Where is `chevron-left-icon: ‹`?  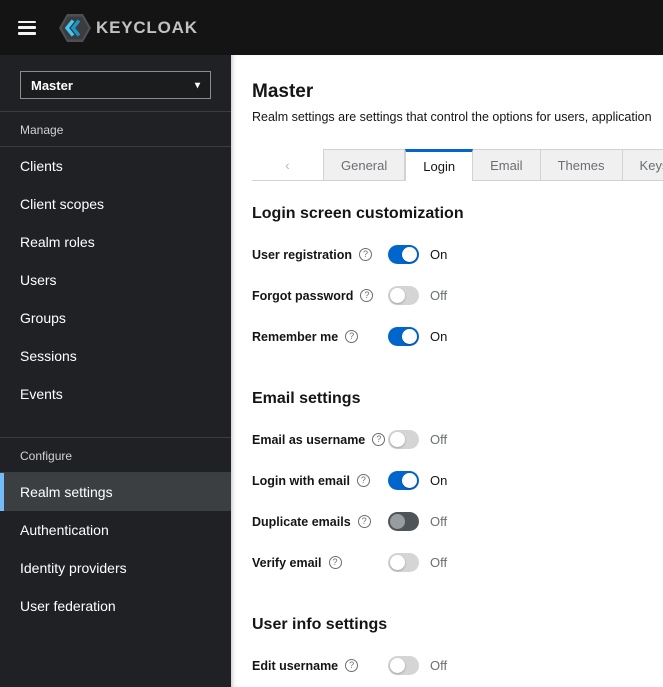
chevron-left-icon: ‹ is located at coordinates (287, 165).